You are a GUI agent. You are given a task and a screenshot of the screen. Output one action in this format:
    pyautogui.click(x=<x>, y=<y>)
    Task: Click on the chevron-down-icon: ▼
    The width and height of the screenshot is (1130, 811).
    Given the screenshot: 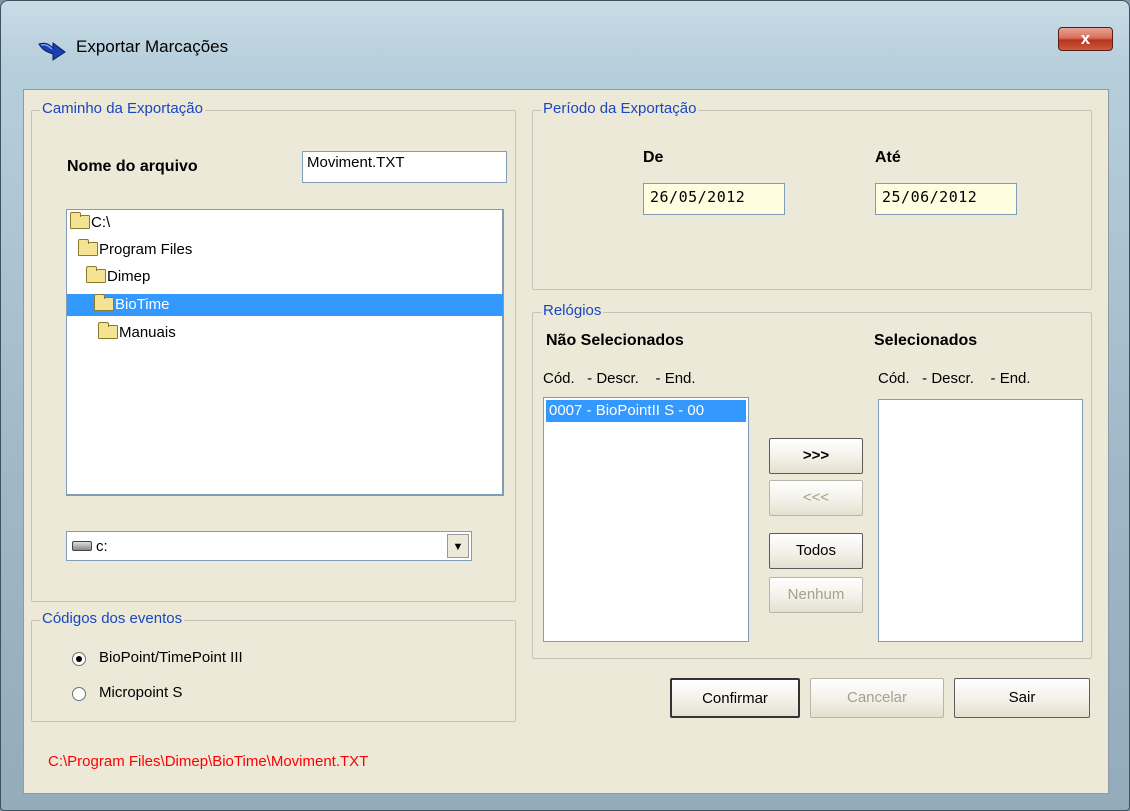 What is the action you would take?
    pyautogui.click(x=458, y=546)
    